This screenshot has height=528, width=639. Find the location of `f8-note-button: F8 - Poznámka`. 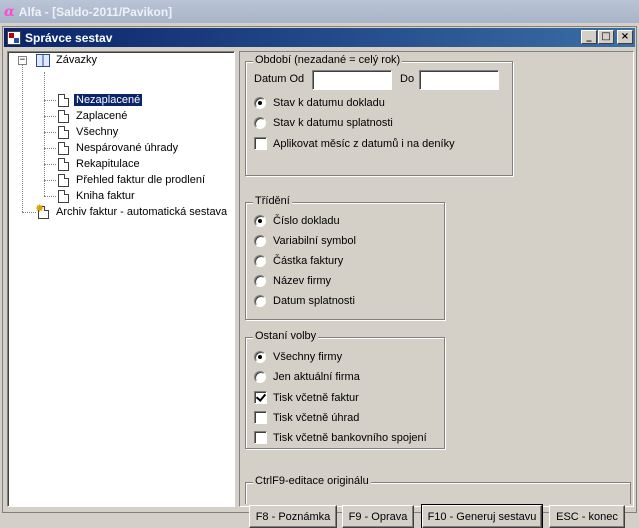

f8-note-button: F8 - Poznámka is located at coordinates (293, 516).